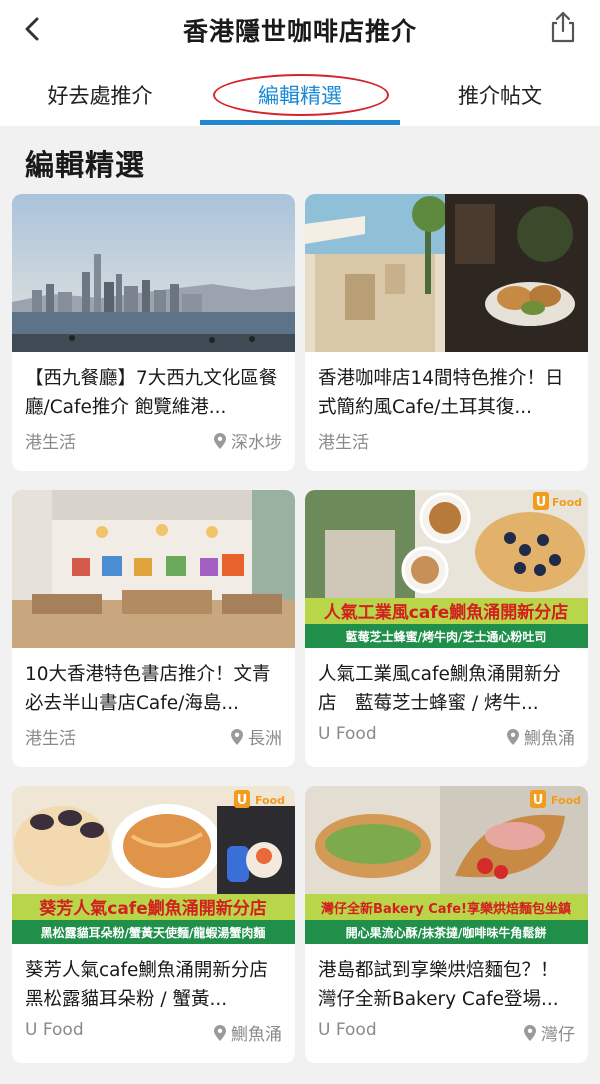  I want to click on card-banner-text: 葵芳人氣cafe鰂魚涌開新分店, so click(152, 908).